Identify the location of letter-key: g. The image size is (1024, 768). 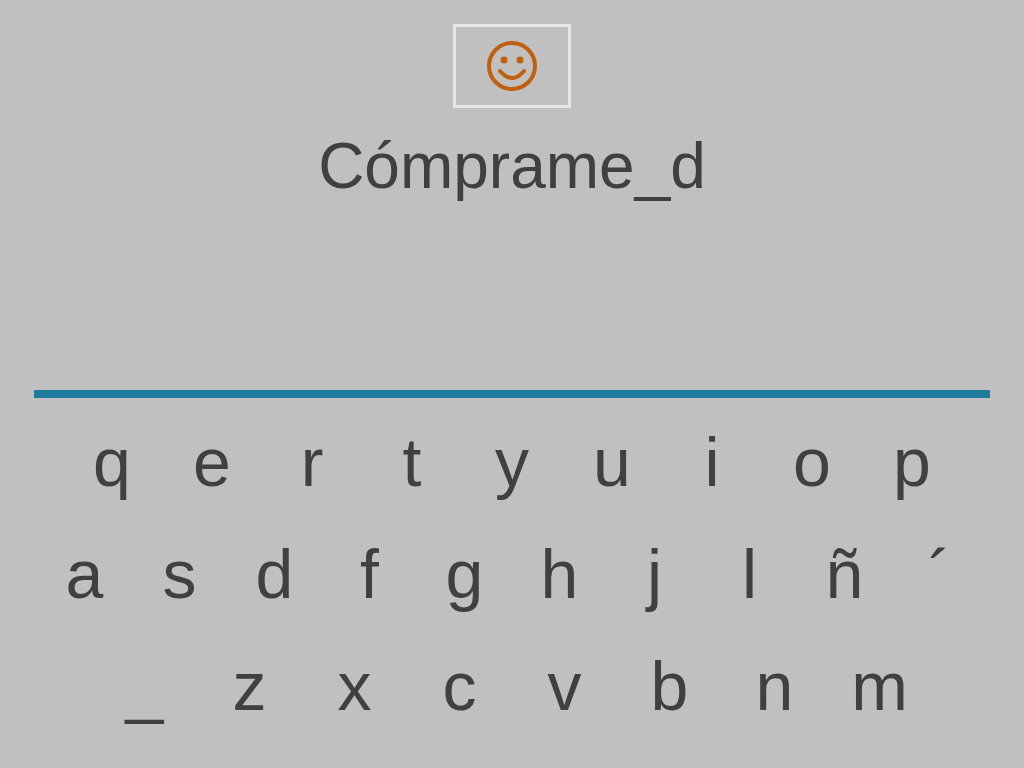
(464, 574).